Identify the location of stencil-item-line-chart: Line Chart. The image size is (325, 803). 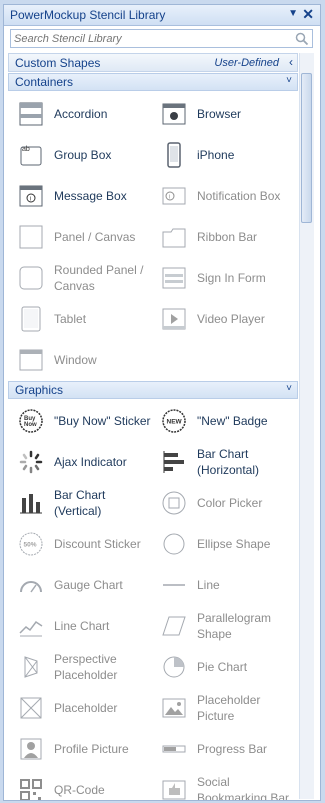
(78, 626).